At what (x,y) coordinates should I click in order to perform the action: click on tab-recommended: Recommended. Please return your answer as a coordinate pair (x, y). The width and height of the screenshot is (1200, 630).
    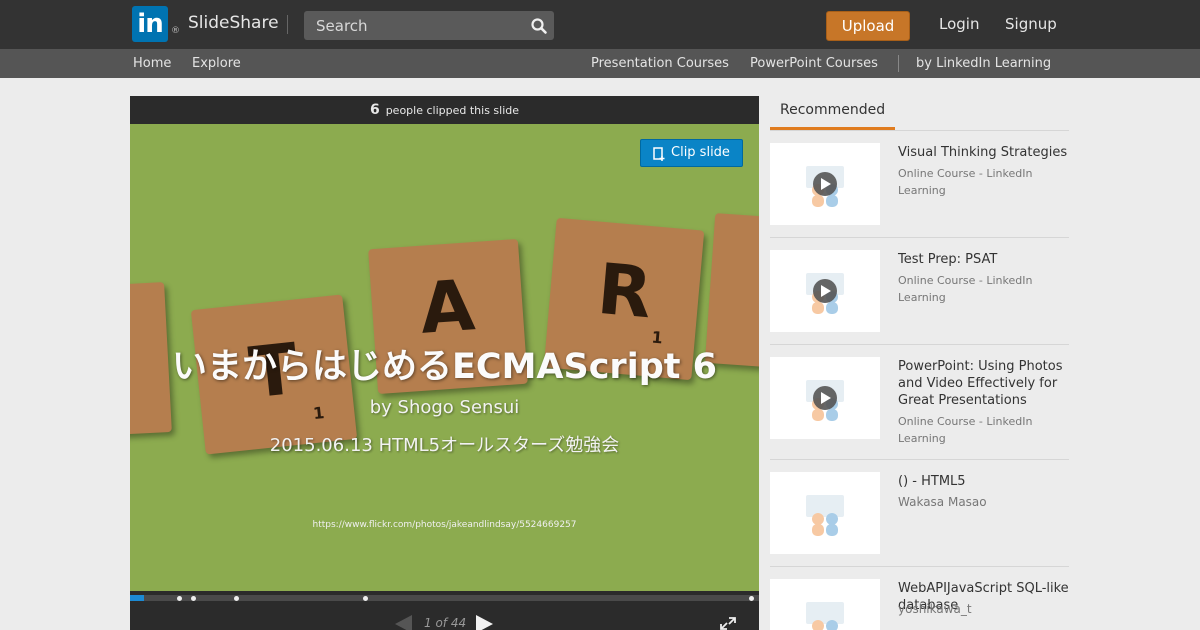
    Looking at the image, I should click on (832, 110).